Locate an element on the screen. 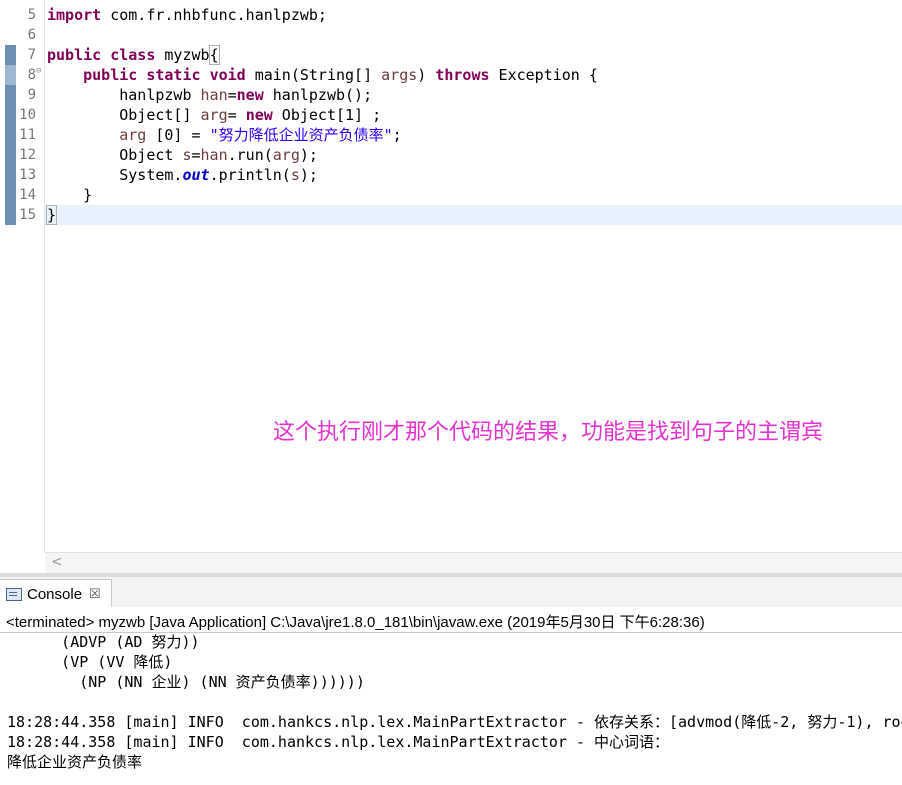 This screenshot has width=902, height=785. line-number: 13 is located at coordinates (27, 175).